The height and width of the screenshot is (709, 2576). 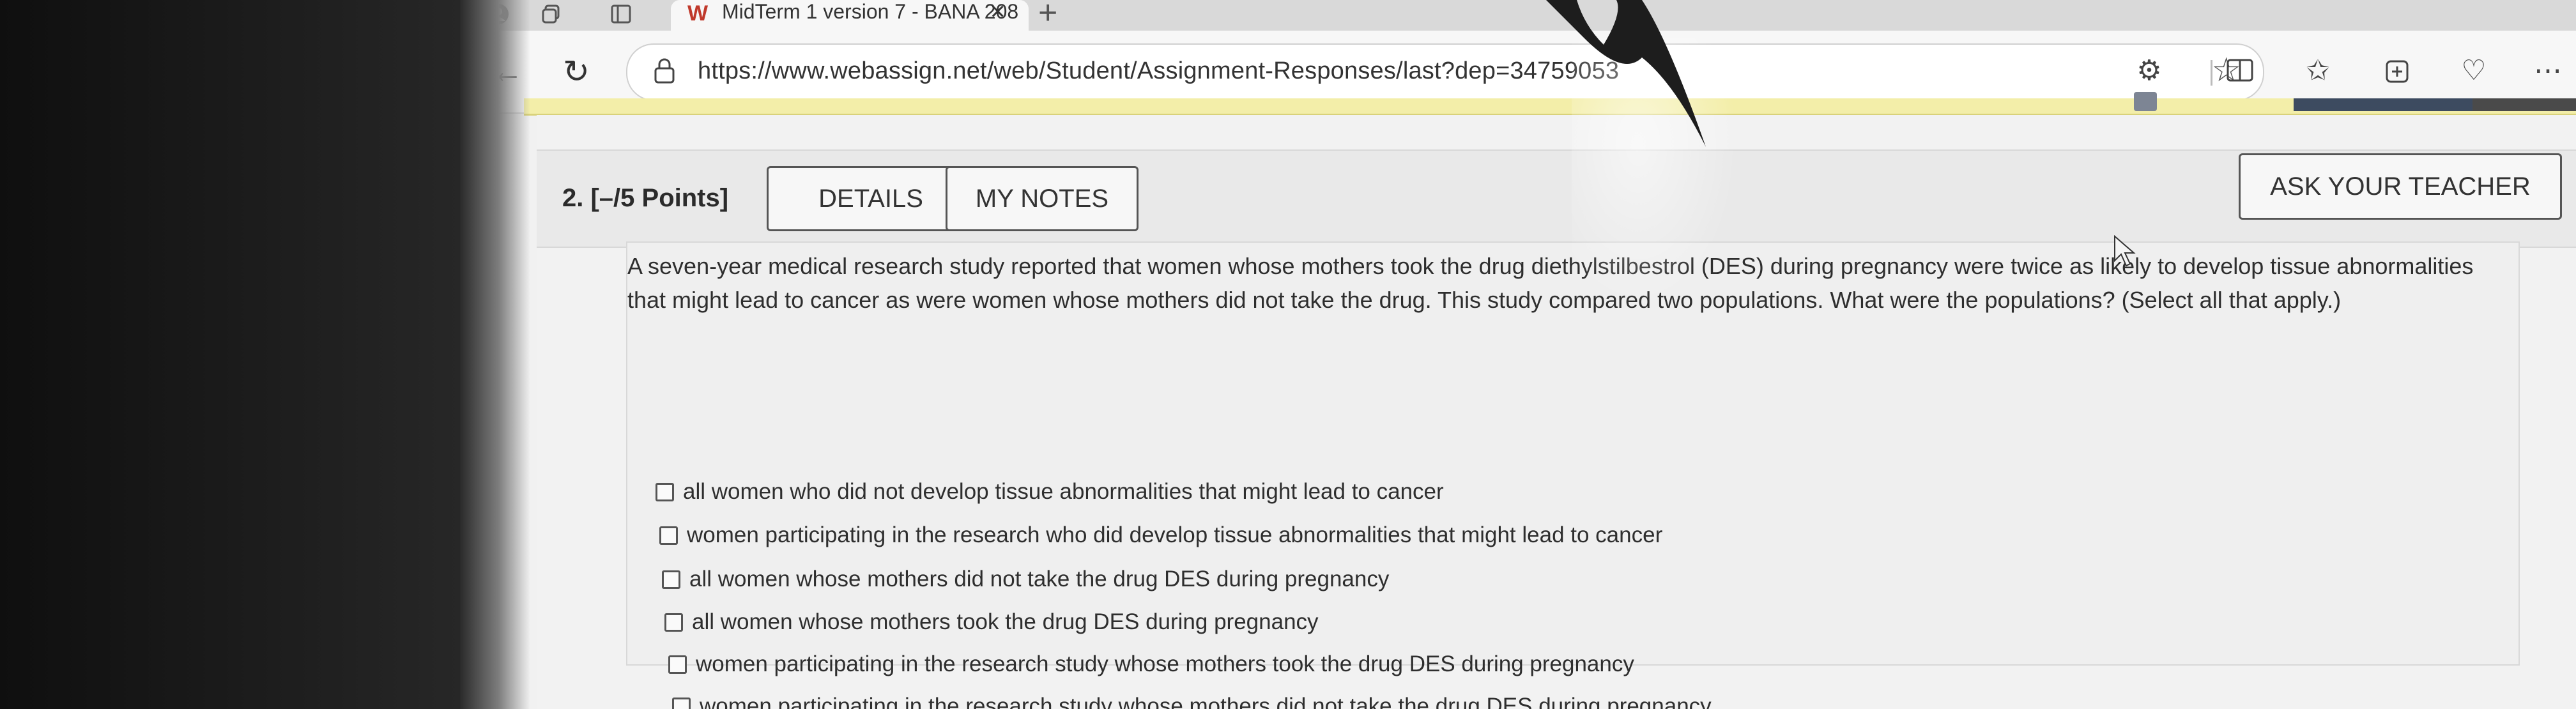 I want to click on refresh-icon: ↻, so click(x=576, y=71).